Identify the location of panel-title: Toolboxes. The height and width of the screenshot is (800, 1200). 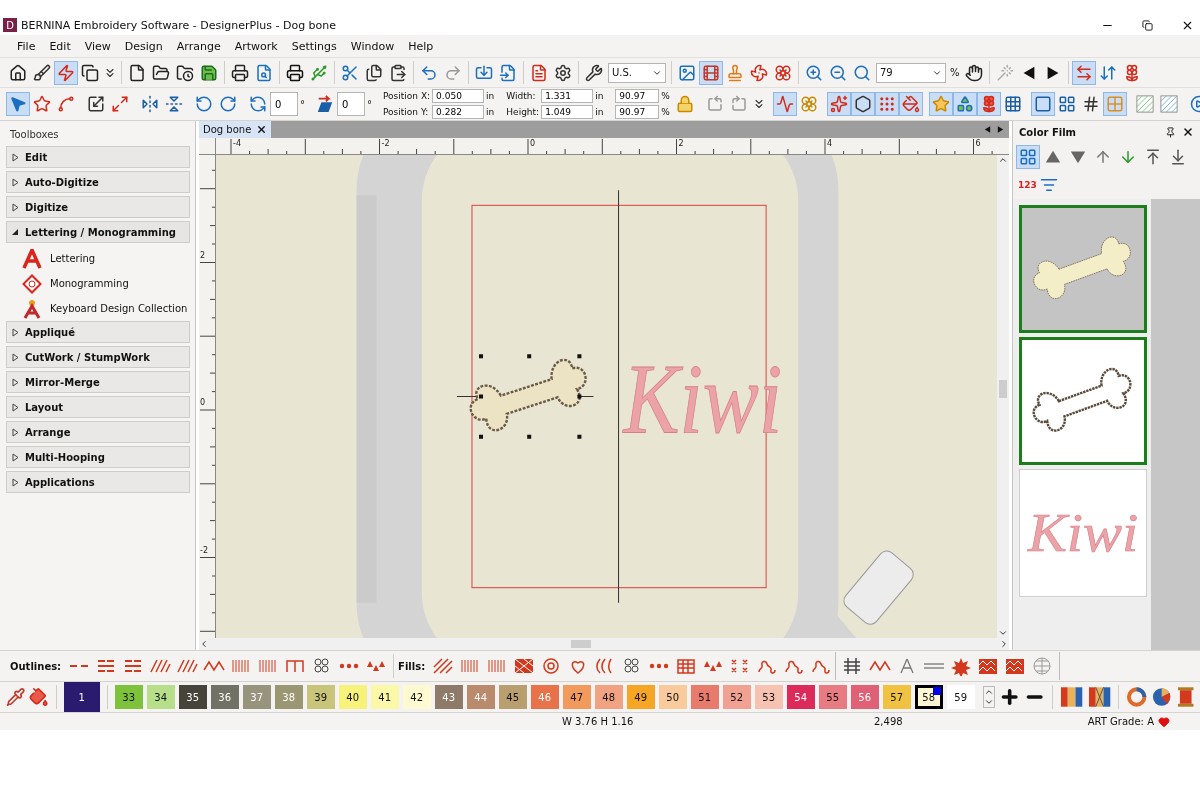
(34, 135).